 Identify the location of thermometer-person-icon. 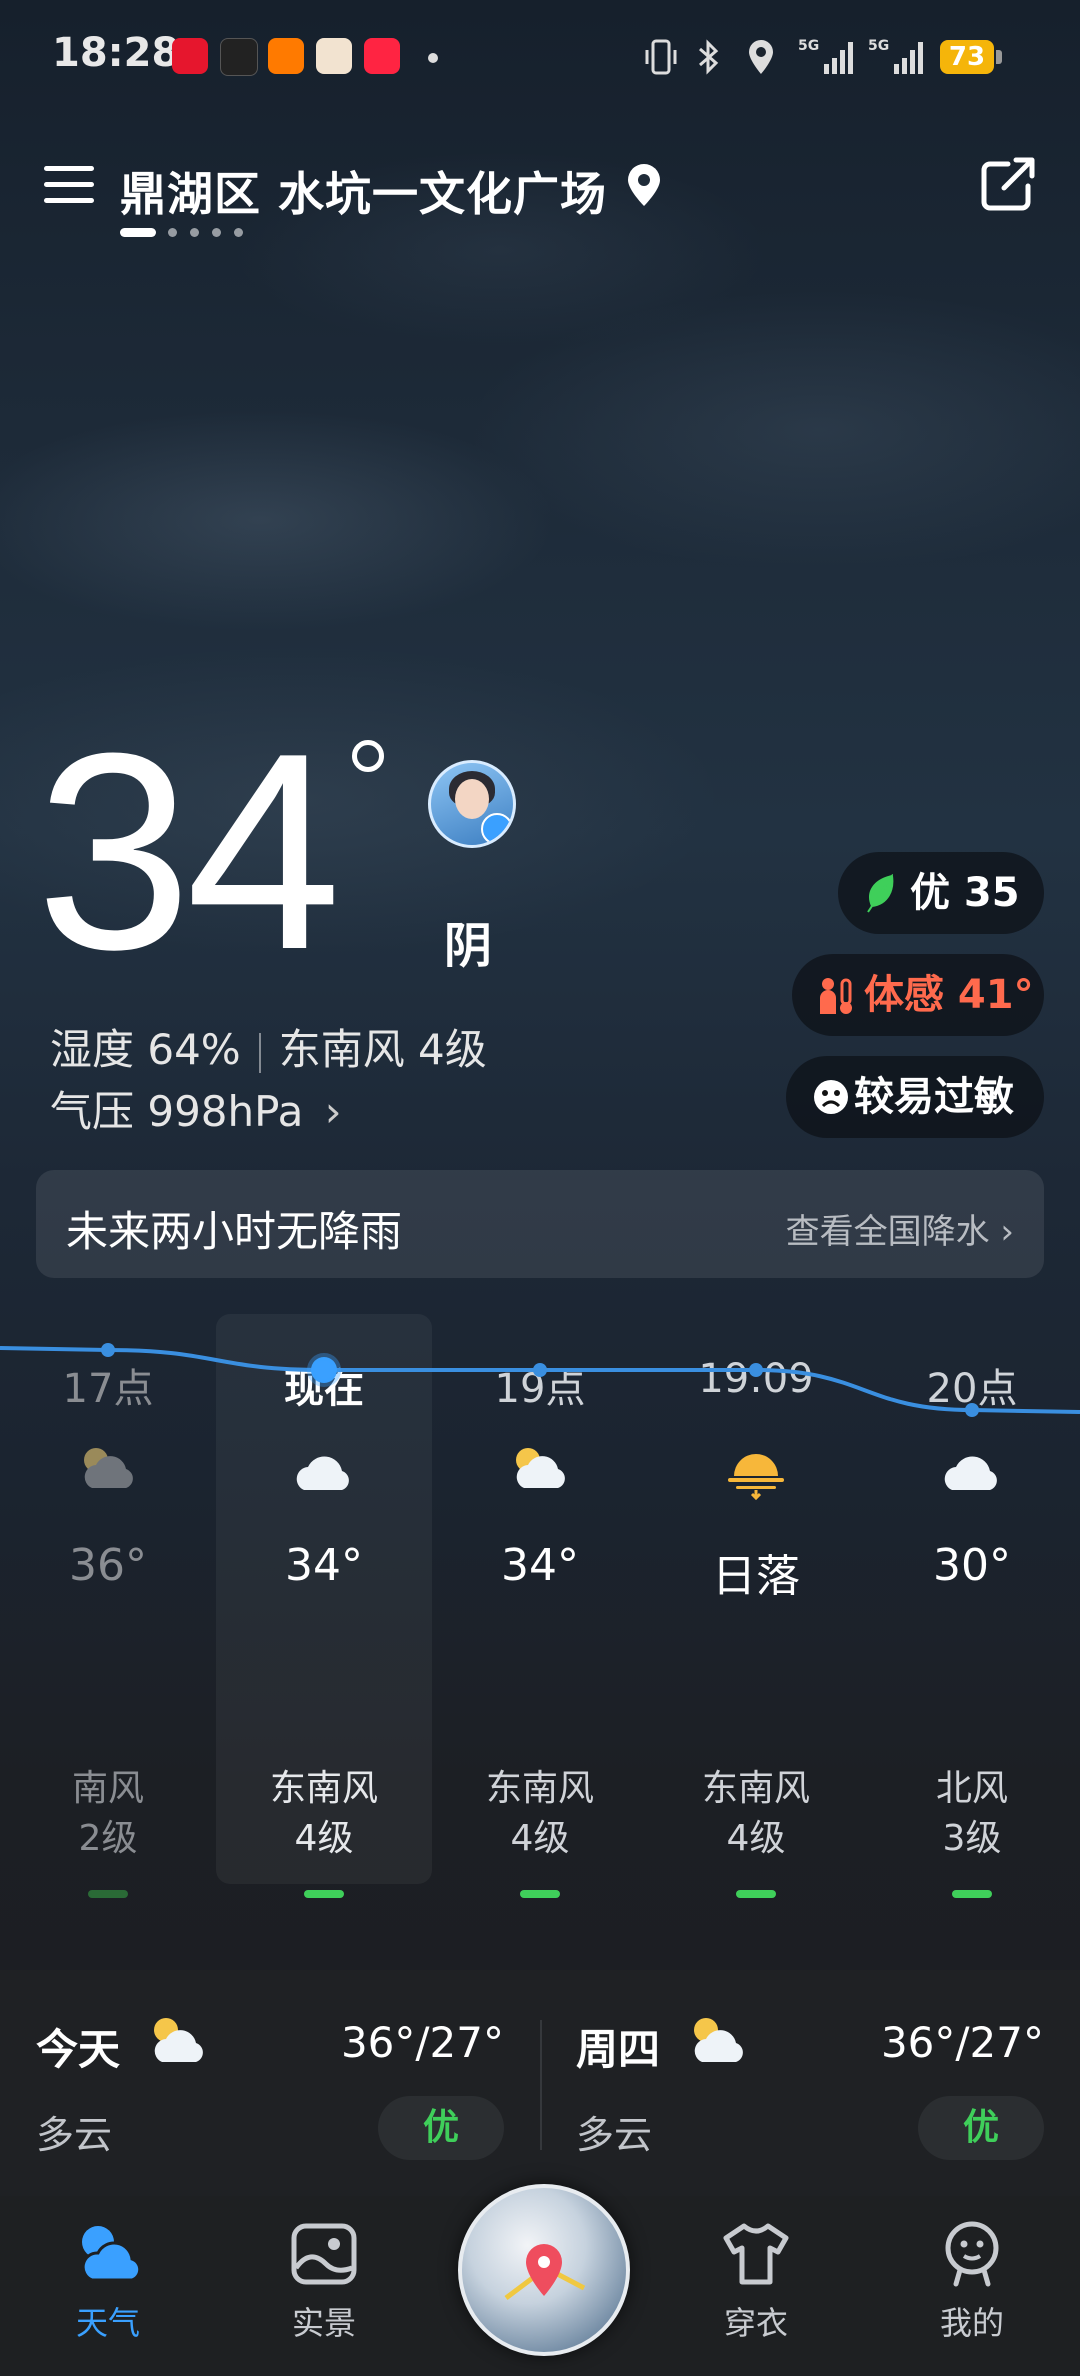
(836, 996).